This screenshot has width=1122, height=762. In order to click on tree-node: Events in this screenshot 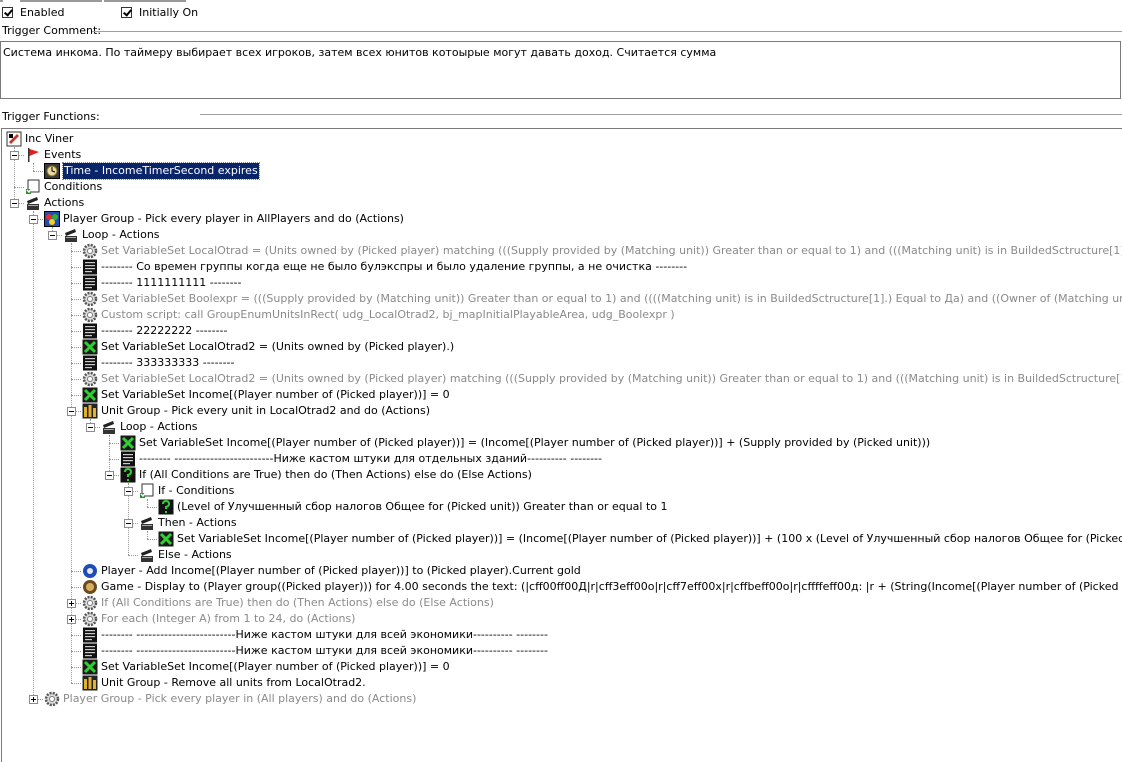, I will do `click(53, 155)`.